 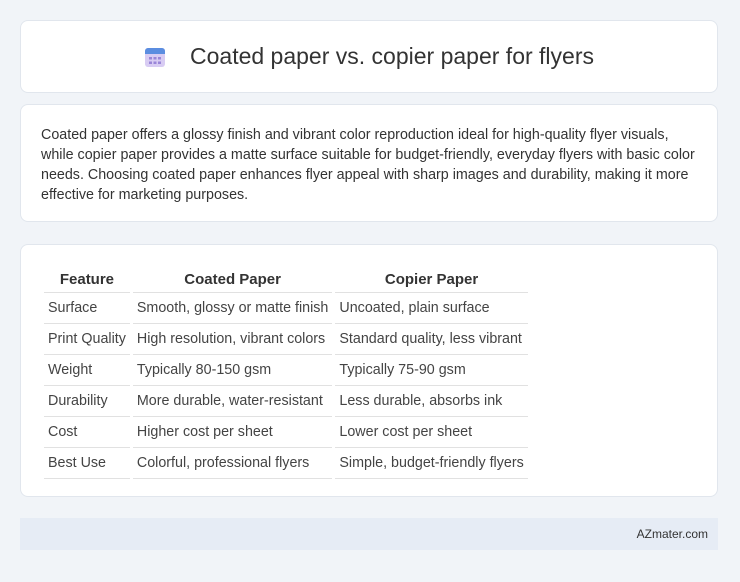 What do you see at coordinates (431, 279) in the screenshot?
I see `header-copier-paper: Copier Paper` at bounding box center [431, 279].